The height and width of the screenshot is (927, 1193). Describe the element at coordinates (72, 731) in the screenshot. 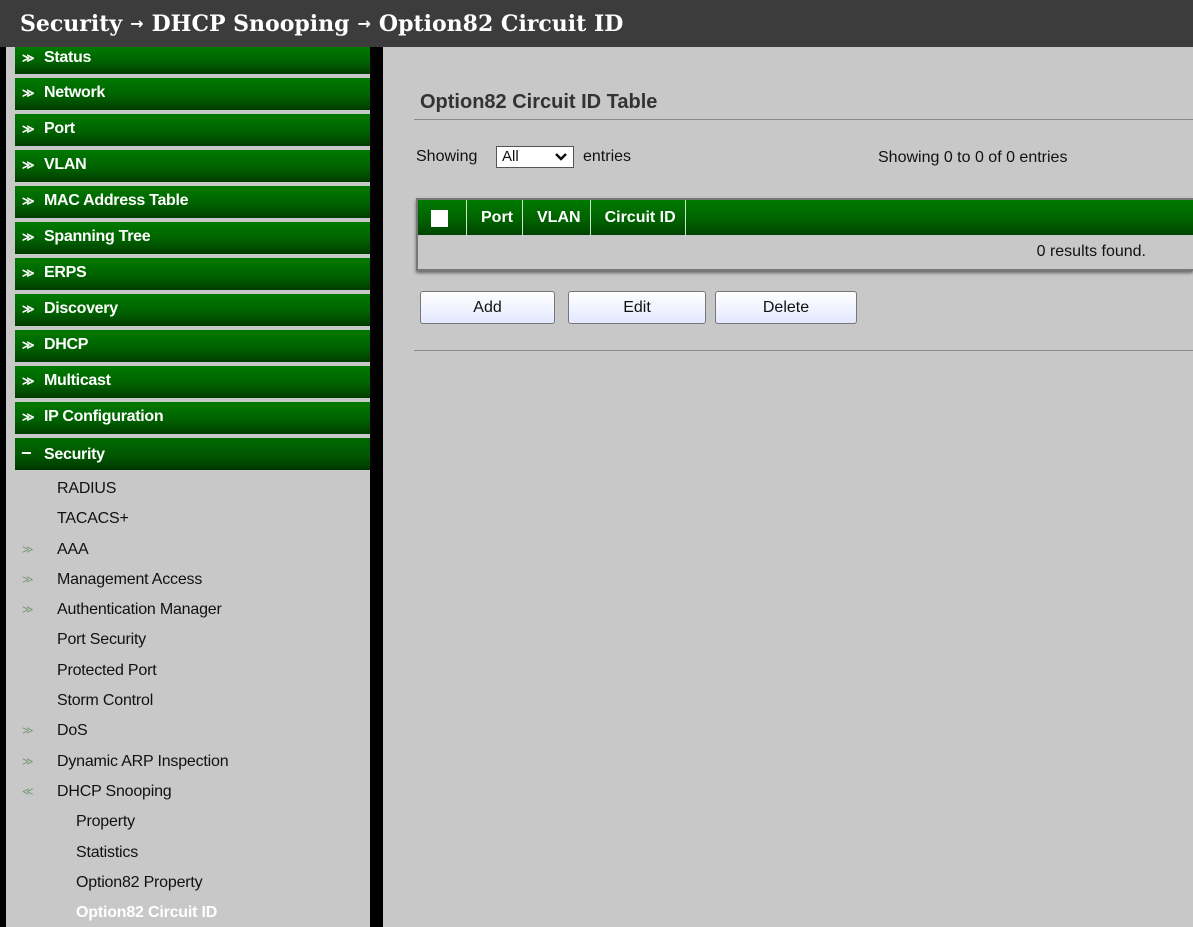

I see `sidebar-subitem-label: DoS` at that location.